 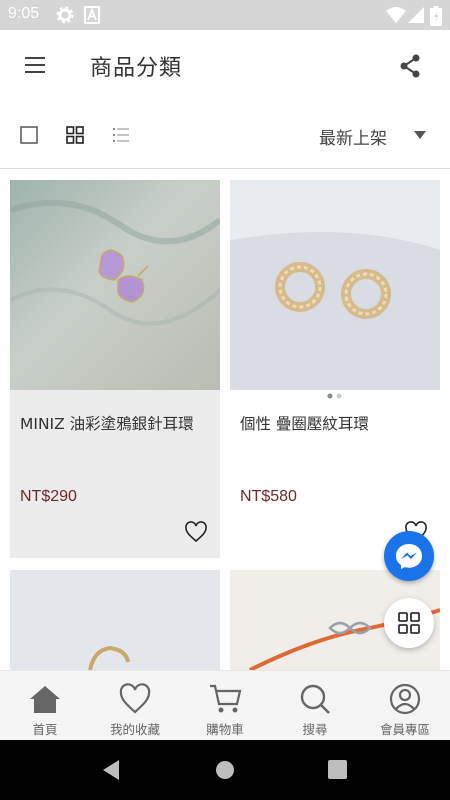 What do you see at coordinates (29, 135) in the screenshot?
I see `single-view-icon` at bounding box center [29, 135].